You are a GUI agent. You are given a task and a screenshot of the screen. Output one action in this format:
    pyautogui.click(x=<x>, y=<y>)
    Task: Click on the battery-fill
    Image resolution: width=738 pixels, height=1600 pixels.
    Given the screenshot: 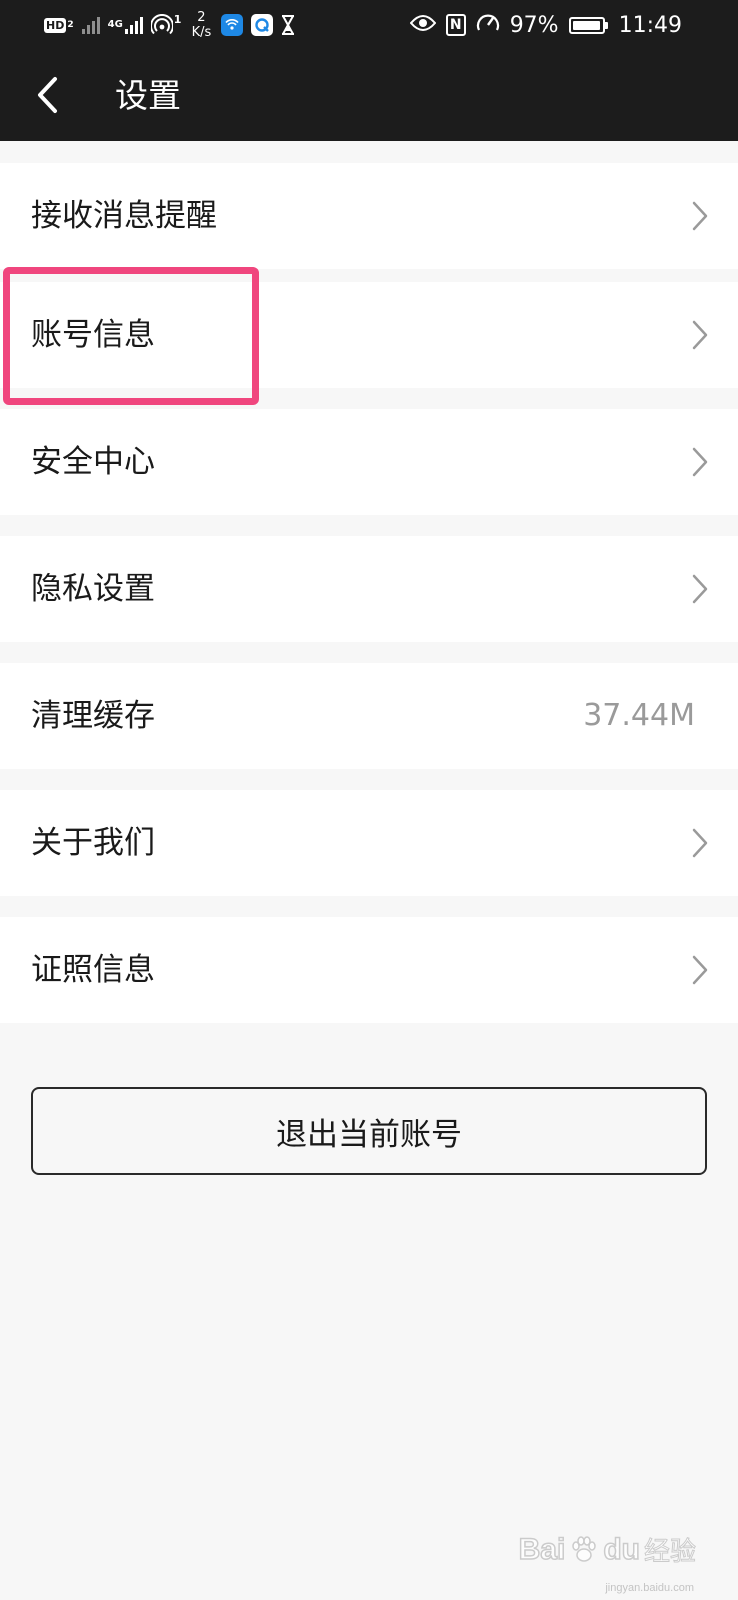 What is the action you would take?
    pyautogui.click(x=586, y=25)
    